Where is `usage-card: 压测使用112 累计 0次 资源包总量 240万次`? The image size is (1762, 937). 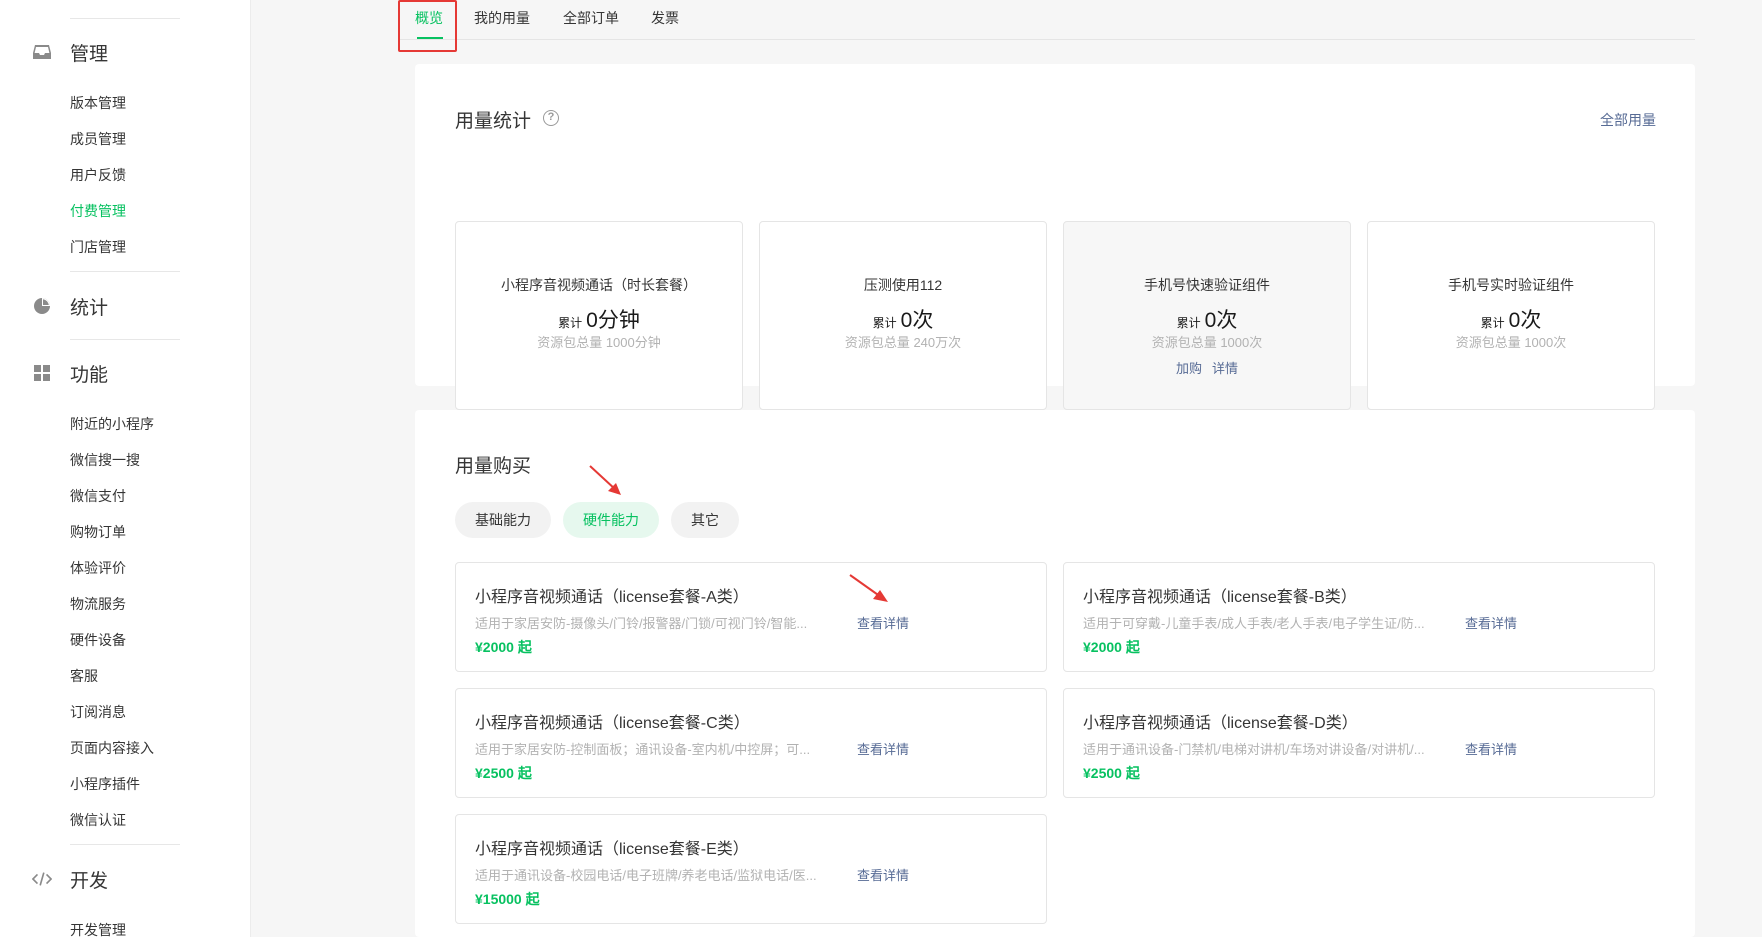
usage-card: 压测使用112 累计 0次 资源包总量 240万次 is located at coordinates (903, 315).